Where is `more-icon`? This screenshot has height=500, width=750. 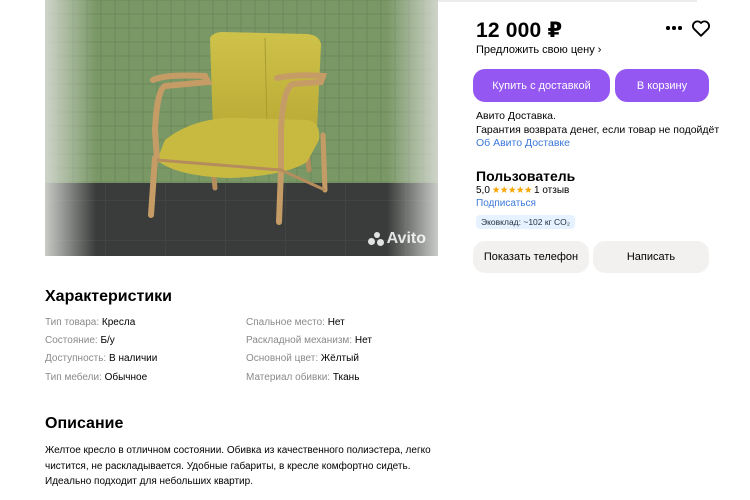
more-icon is located at coordinates (674, 28).